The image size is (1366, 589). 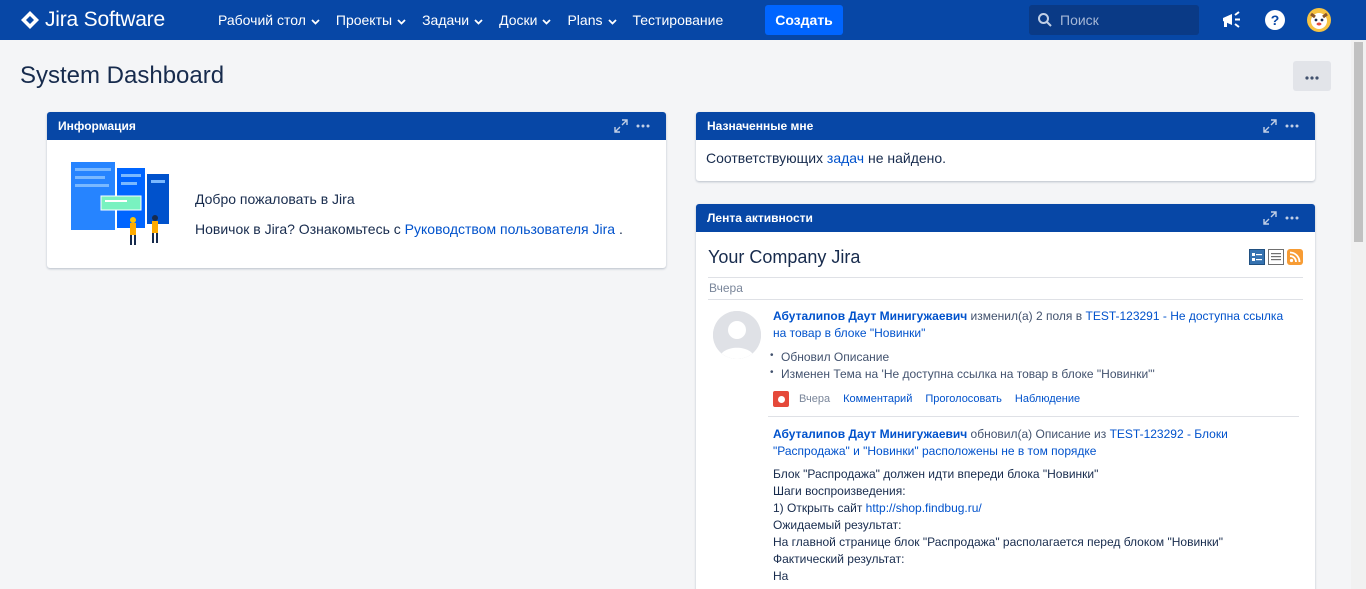 I want to click on create-button: Создать, so click(x=804, y=20).